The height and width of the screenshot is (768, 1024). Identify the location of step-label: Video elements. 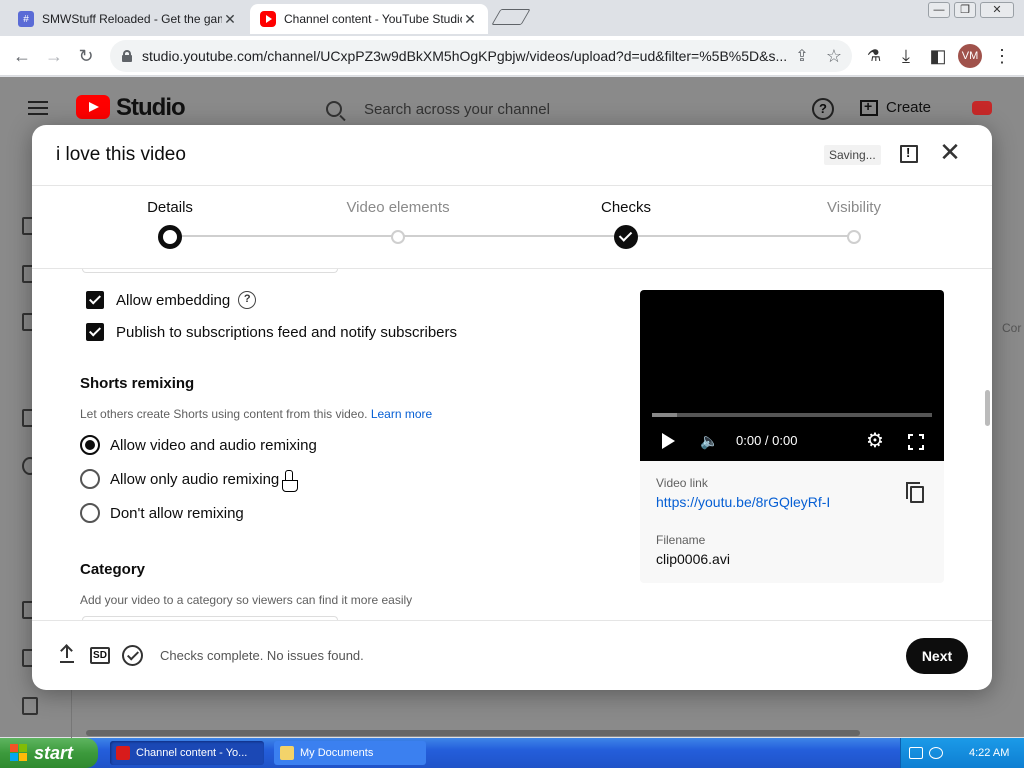
(398, 207).